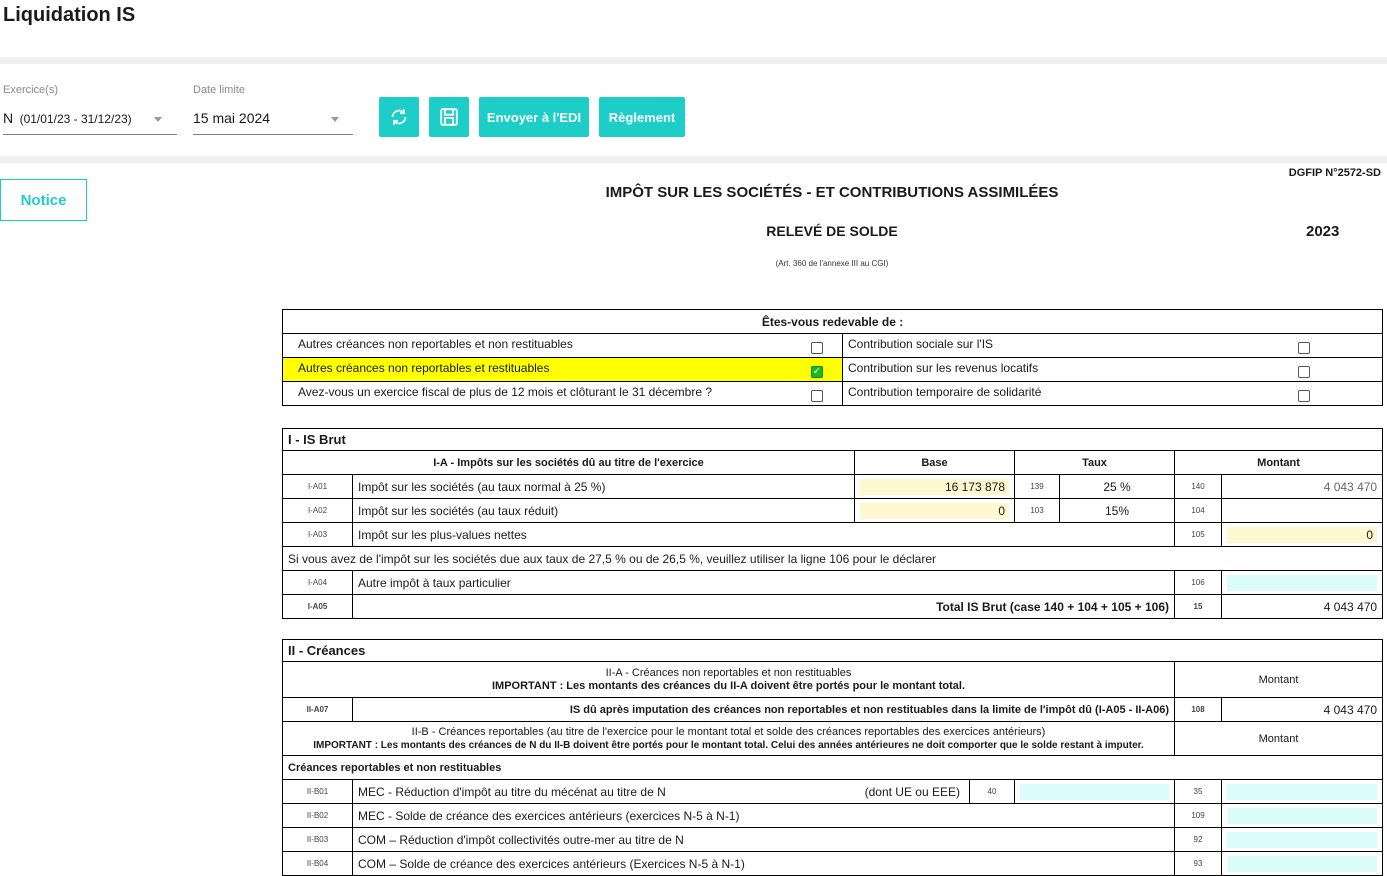 This screenshot has width=1387, height=876. Describe the element at coordinates (934, 462) in the screenshot. I see `column-header: Base` at that location.